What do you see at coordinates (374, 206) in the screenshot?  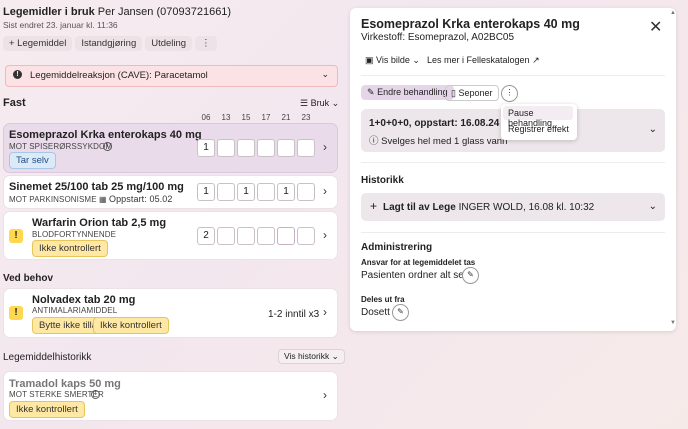 I see `plus-icon: +` at bounding box center [374, 206].